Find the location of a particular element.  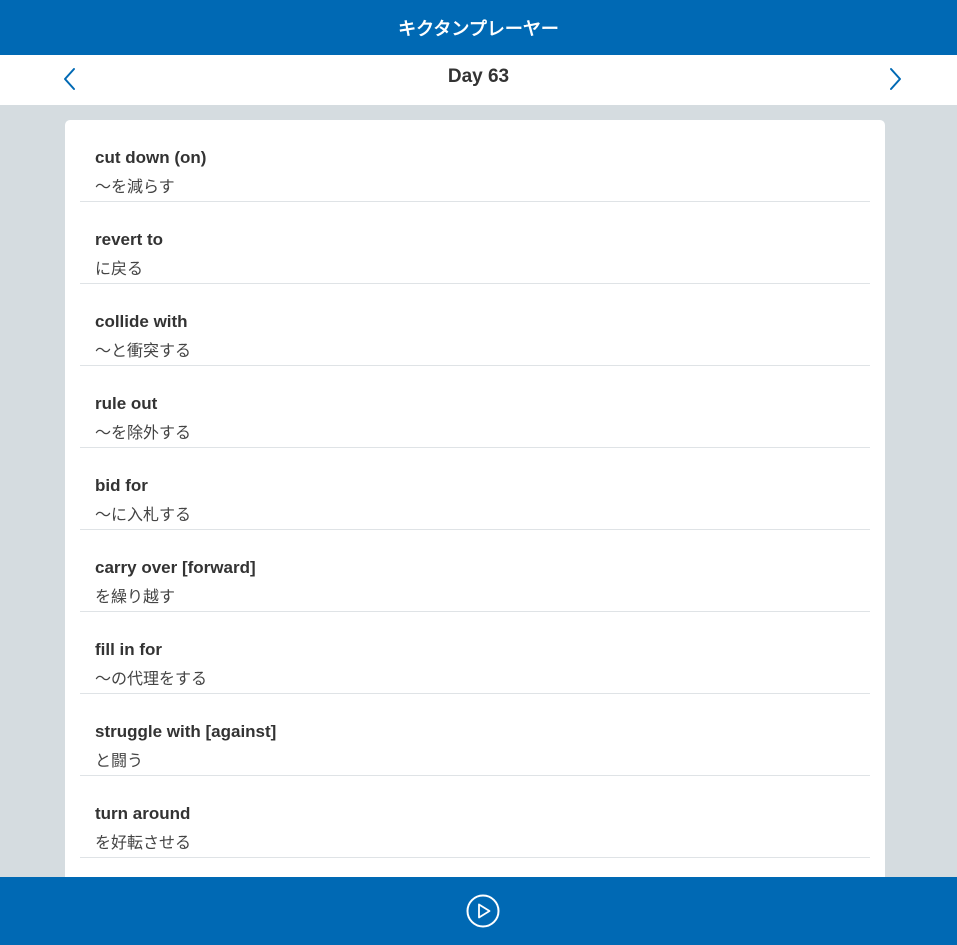

word-list-item: bid for ～に入札する is located at coordinates (475, 489).